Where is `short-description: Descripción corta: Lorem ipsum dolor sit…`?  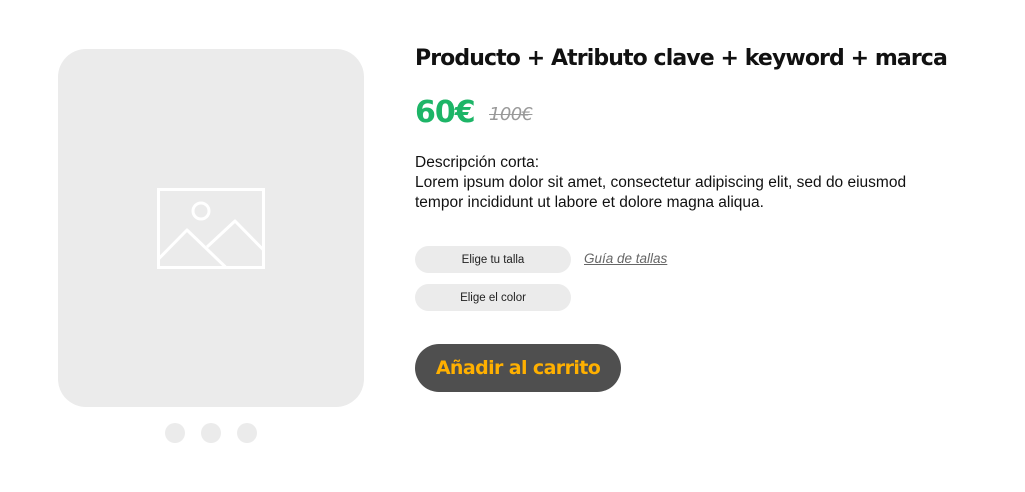
short-description: Descripción corta: Lorem ipsum dolor sit… is located at coordinates (705, 183).